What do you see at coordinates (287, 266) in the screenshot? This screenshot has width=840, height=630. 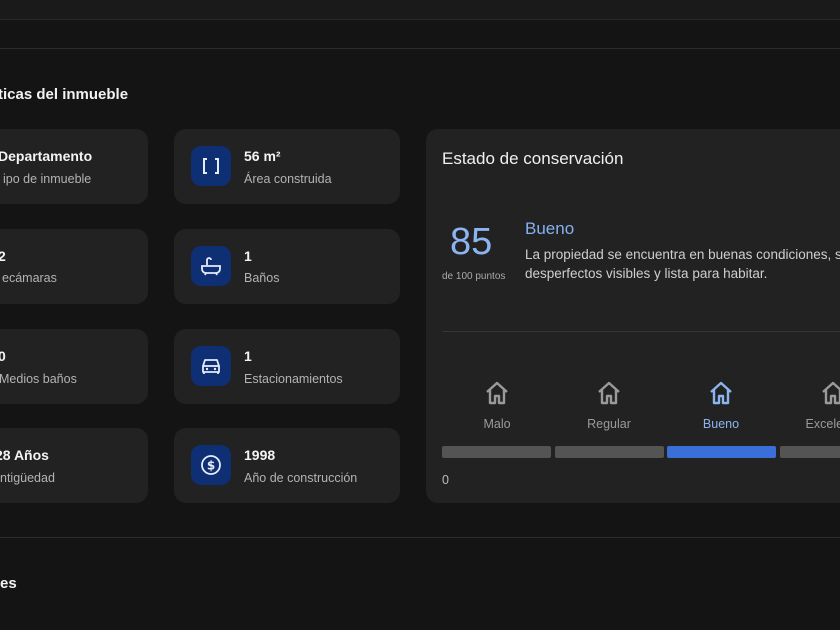 I see `feature-card-bathrooms: 1 Baños` at bounding box center [287, 266].